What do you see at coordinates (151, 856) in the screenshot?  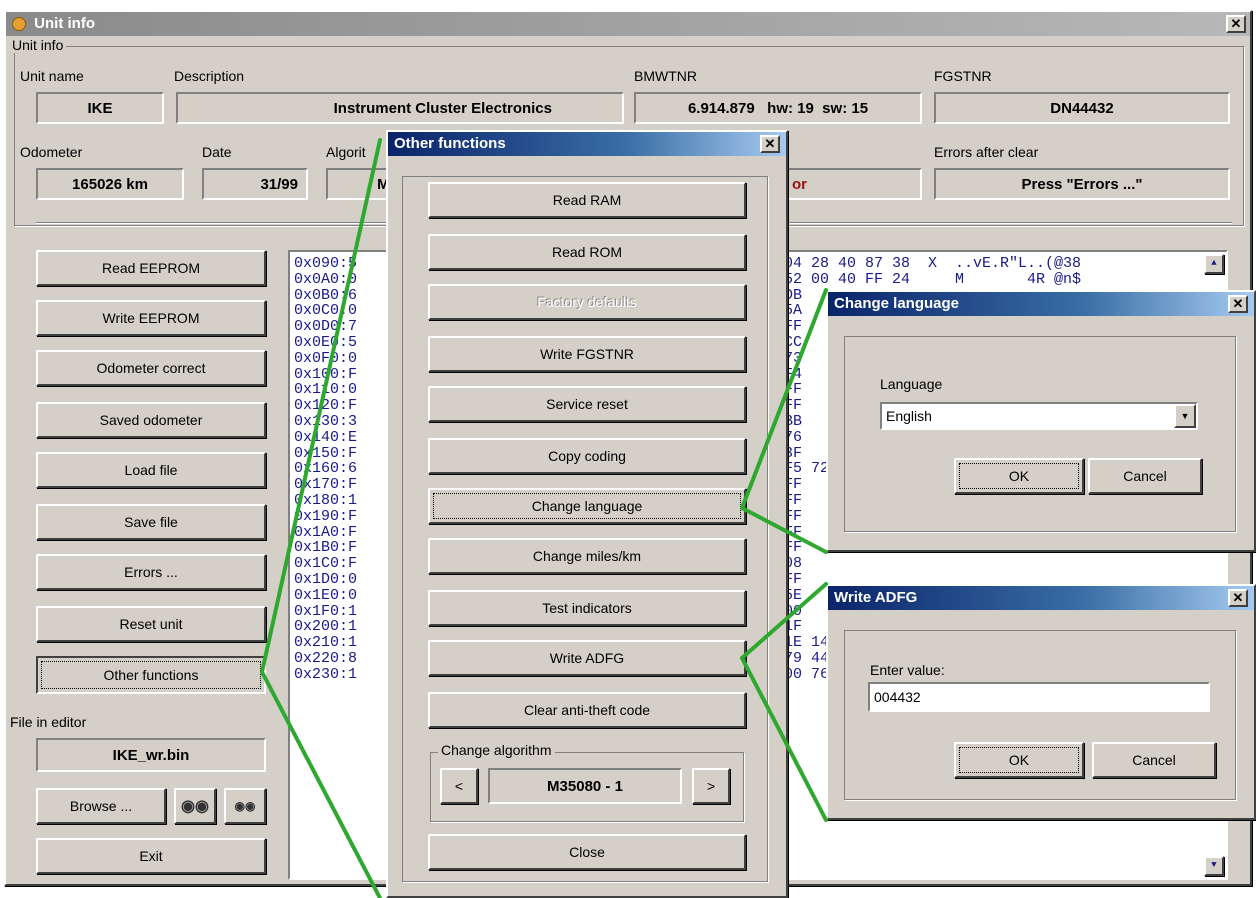 I see `exit-button: Exit` at bounding box center [151, 856].